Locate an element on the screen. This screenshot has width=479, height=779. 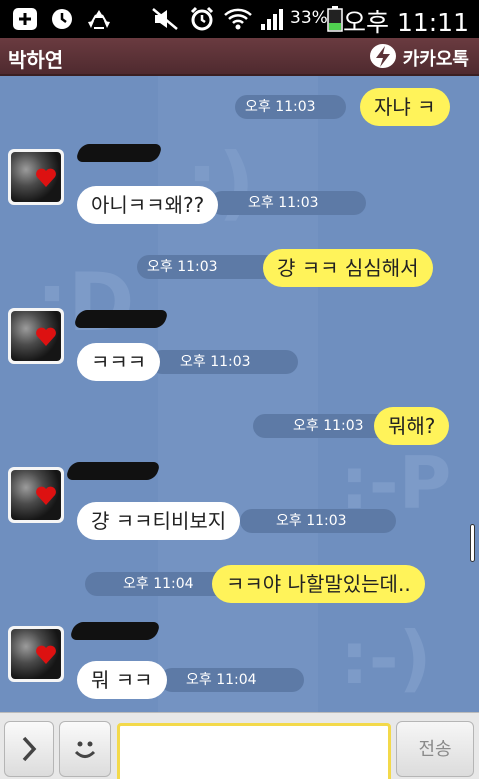
message-time: 오후 11:04 is located at coordinates (232, 680).